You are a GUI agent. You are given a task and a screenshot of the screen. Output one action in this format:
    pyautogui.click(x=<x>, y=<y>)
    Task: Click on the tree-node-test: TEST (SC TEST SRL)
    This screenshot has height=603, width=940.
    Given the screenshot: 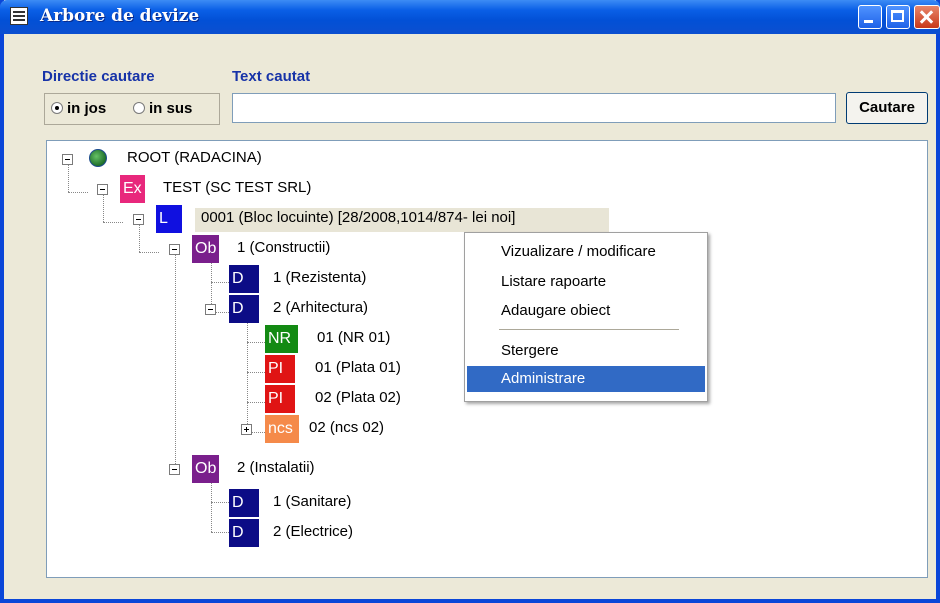 What is the action you would take?
    pyautogui.click(x=237, y=188)
    